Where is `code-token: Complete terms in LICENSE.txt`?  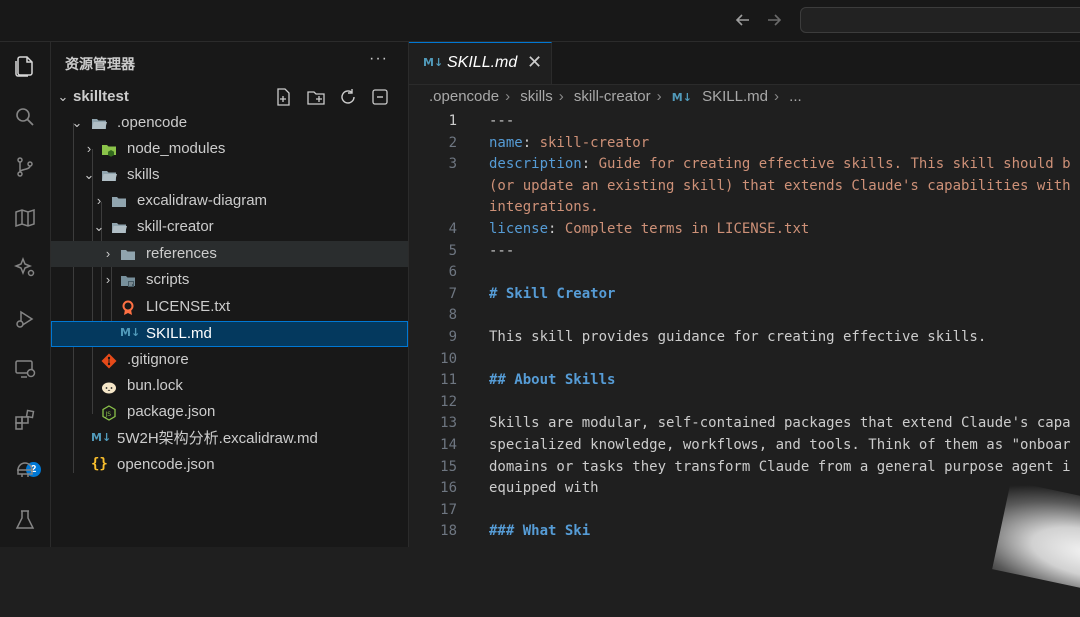
code-token: Complete terms in LICENSE.txt is located at coordinates (687, 229).